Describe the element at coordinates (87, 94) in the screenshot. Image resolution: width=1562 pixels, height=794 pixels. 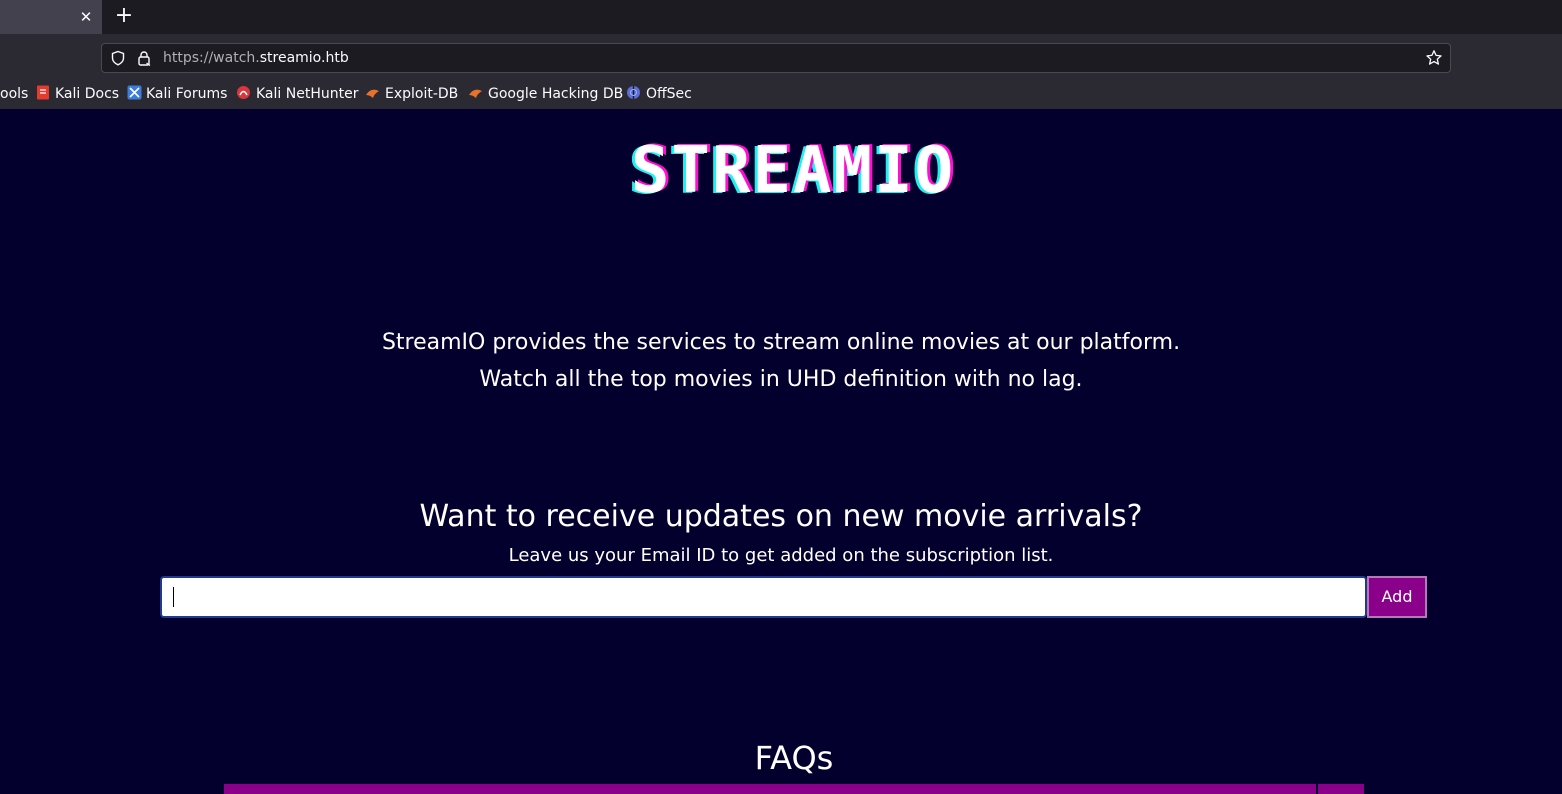
I see `bookmark-kali-docs: Kali Docs` at that location.